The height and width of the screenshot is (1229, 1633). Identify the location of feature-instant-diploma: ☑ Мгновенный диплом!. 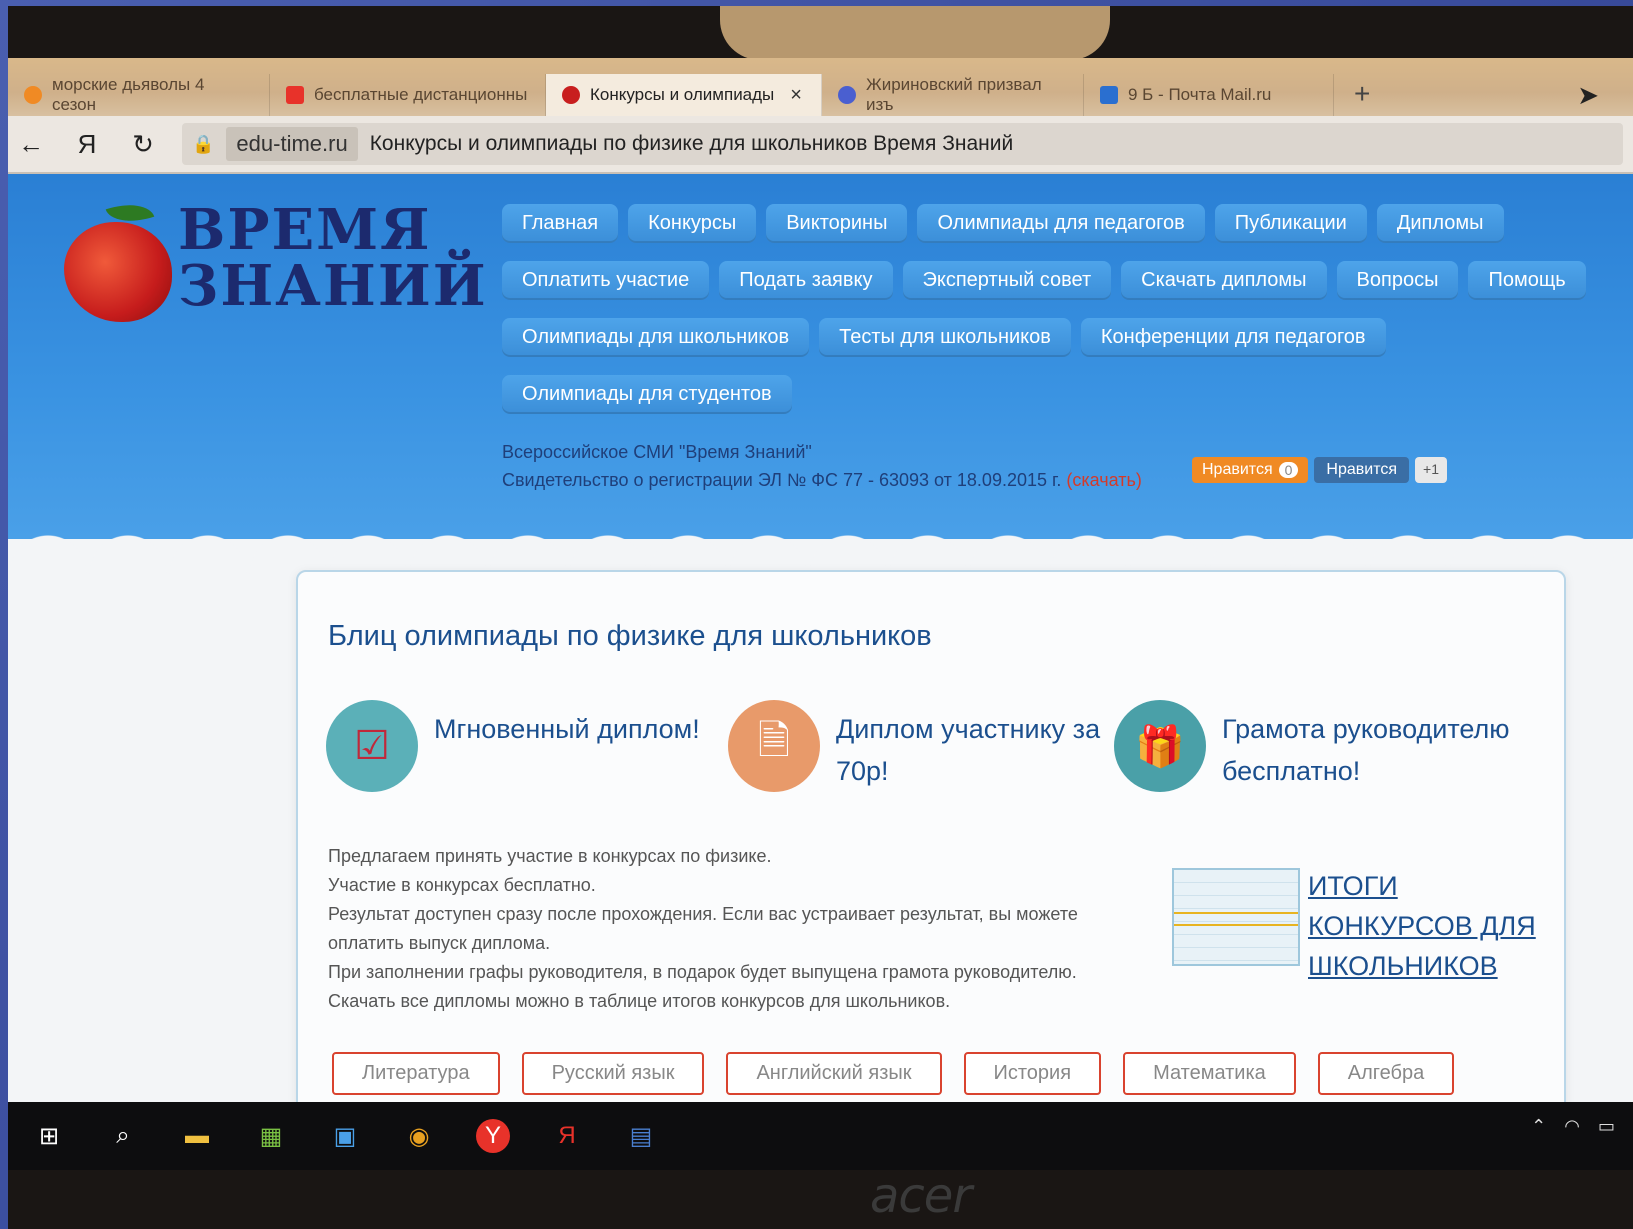
(520, 746).